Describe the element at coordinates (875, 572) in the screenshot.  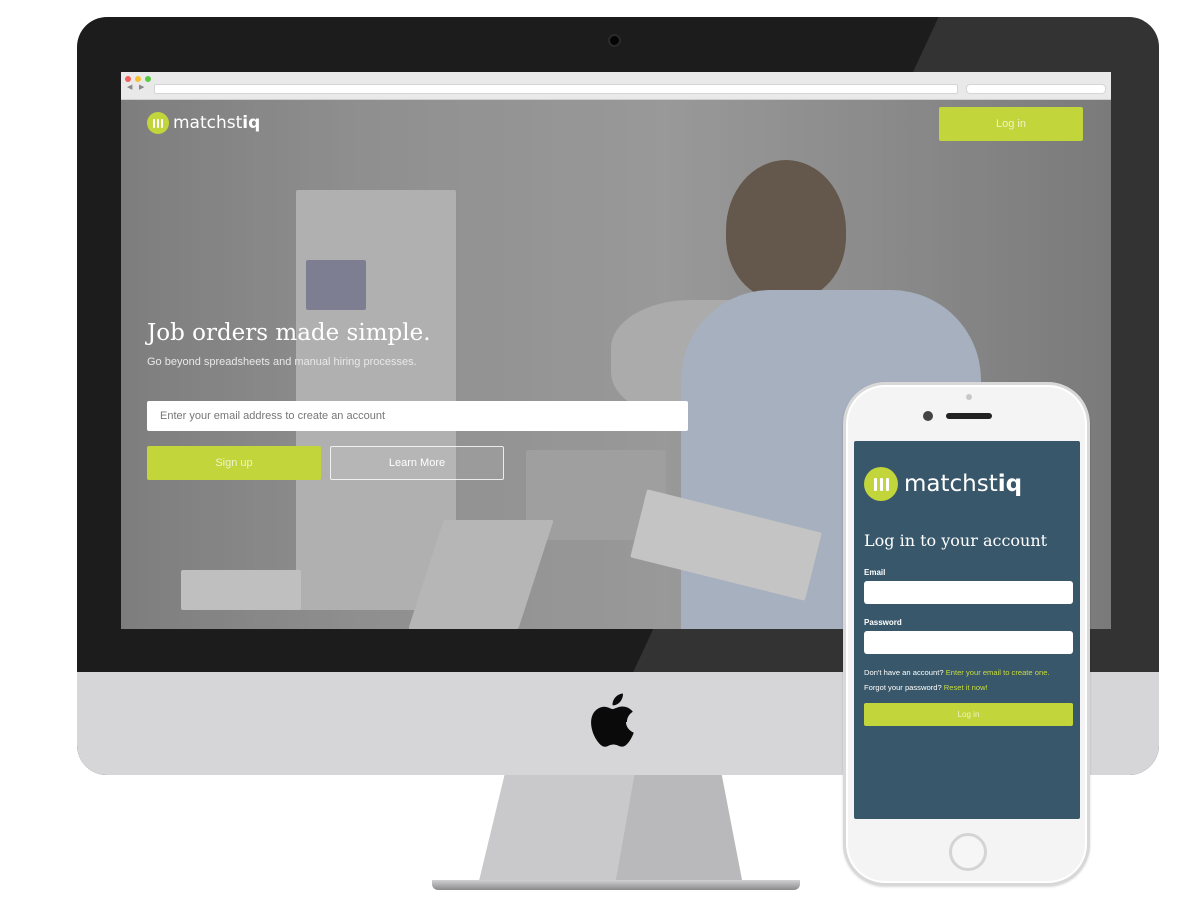
I see `email-label: Email` at that location.